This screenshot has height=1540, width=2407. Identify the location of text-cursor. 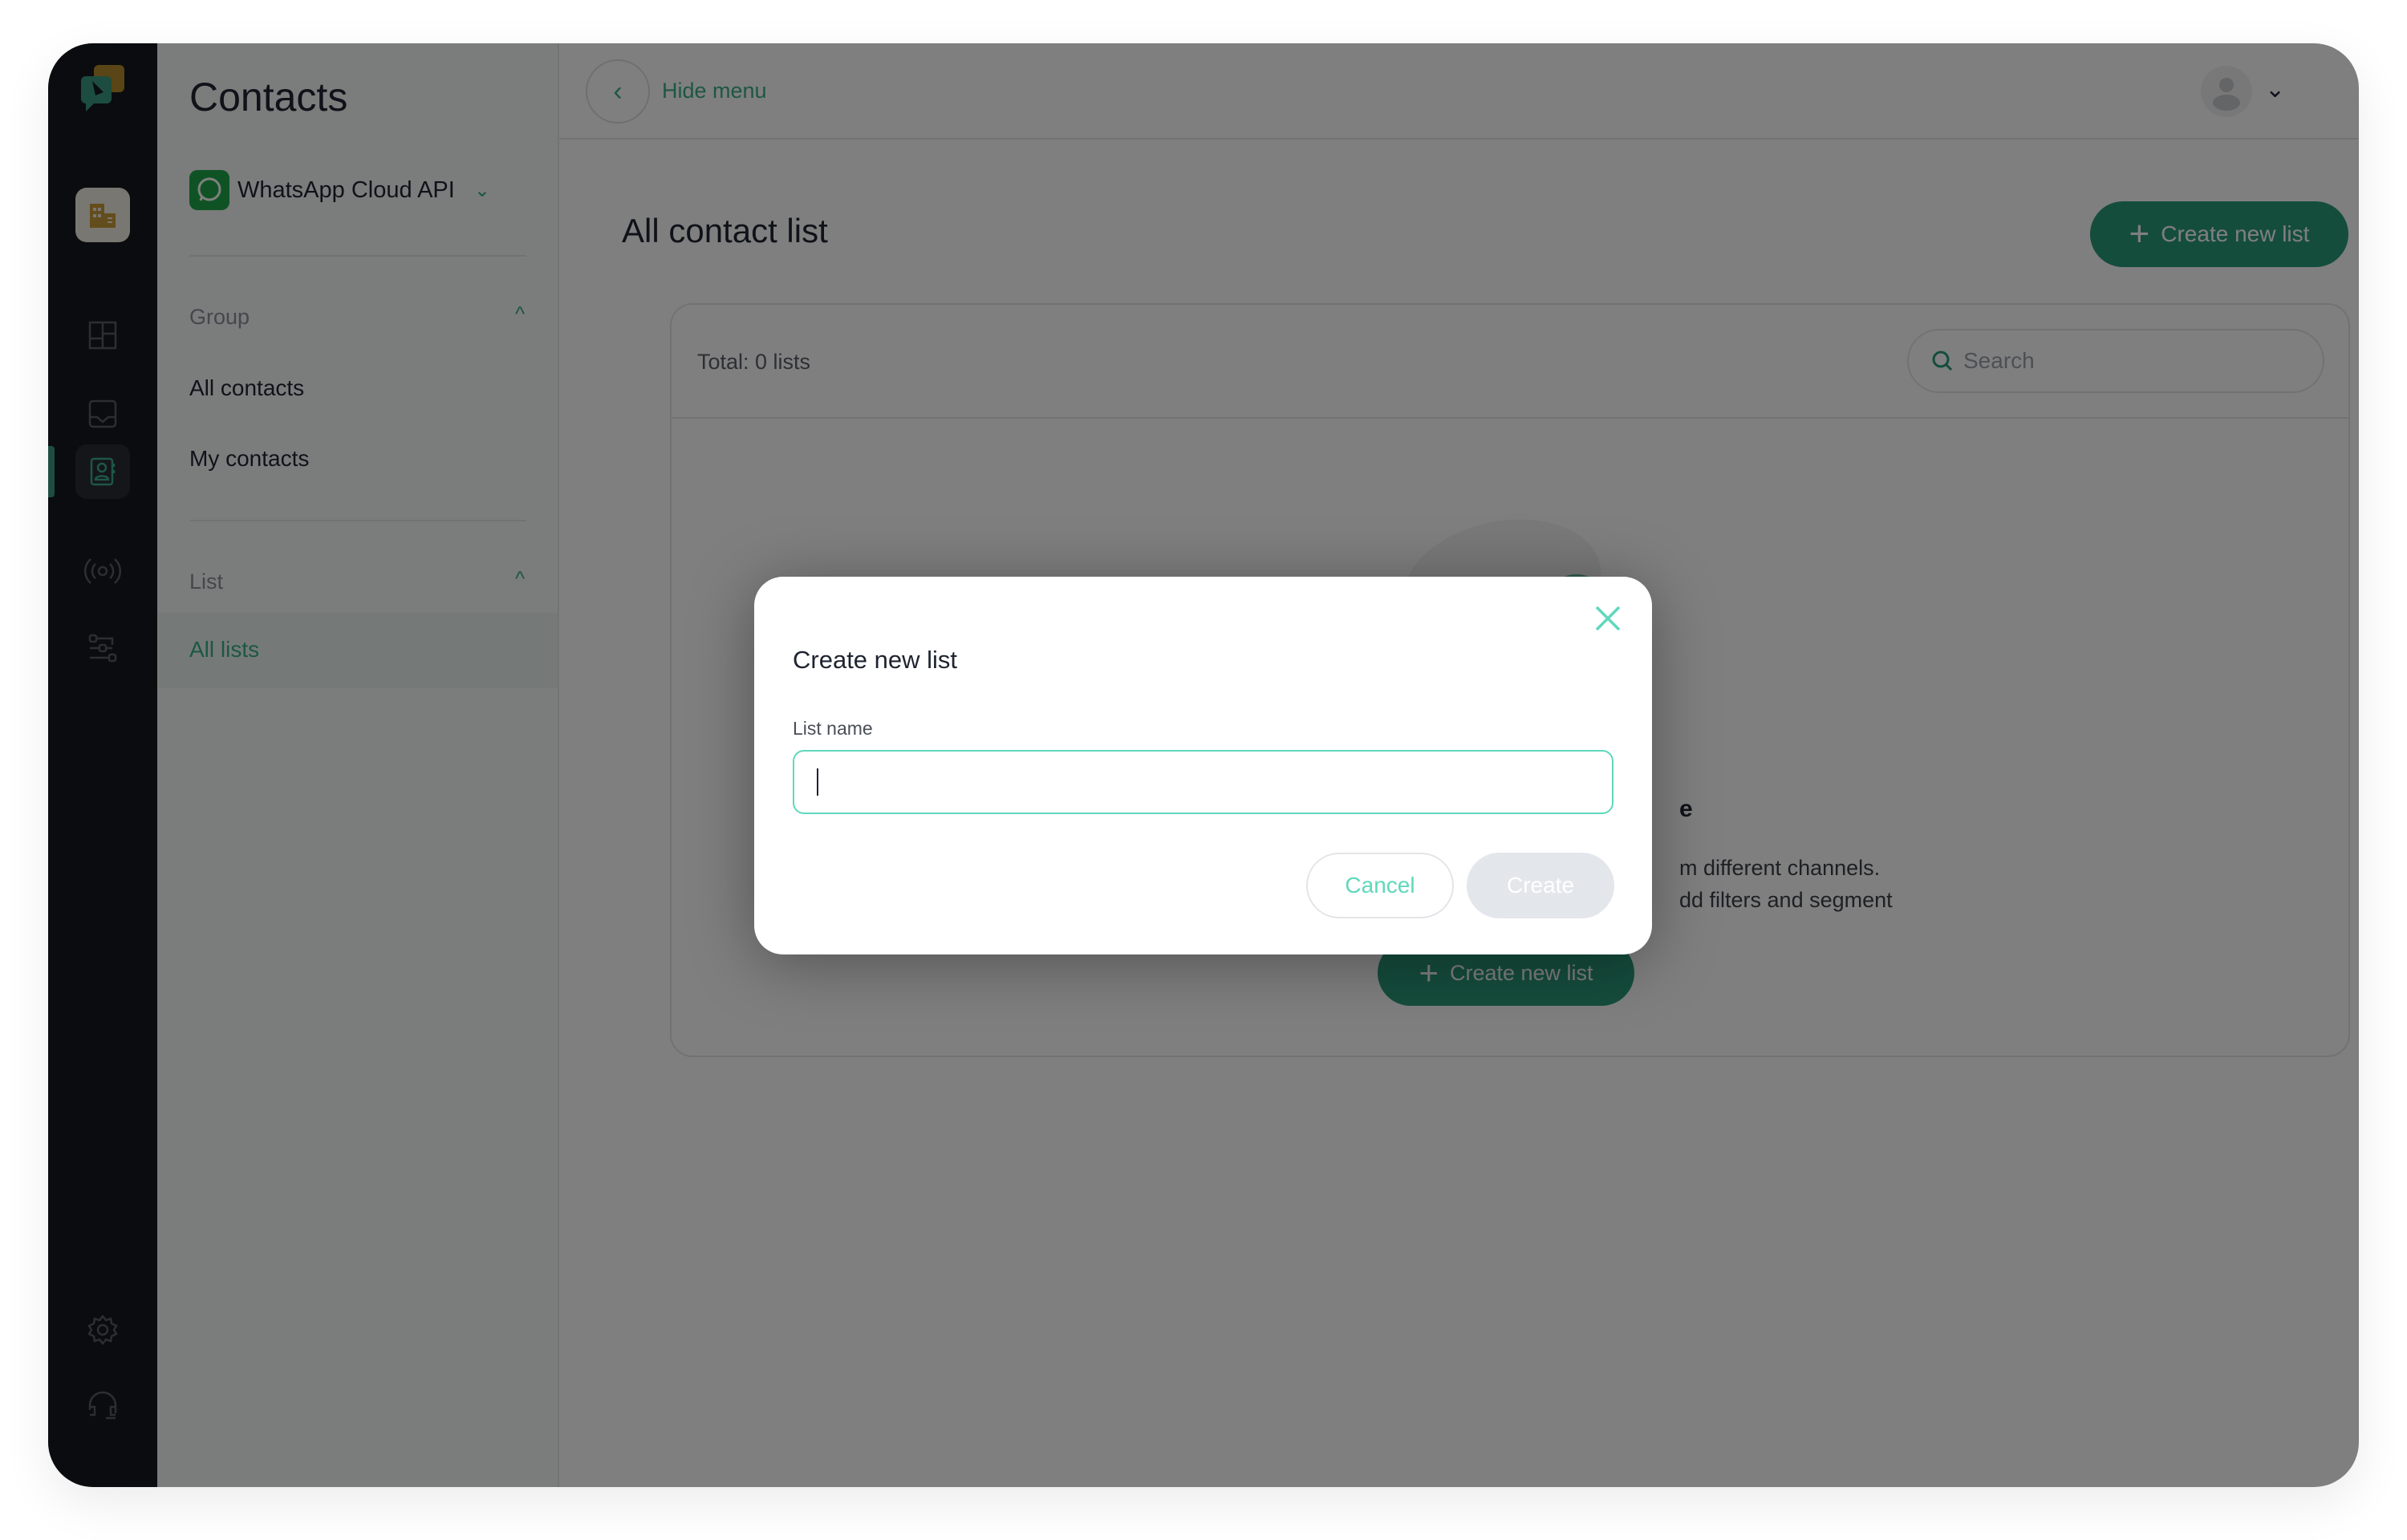
(817, 782).